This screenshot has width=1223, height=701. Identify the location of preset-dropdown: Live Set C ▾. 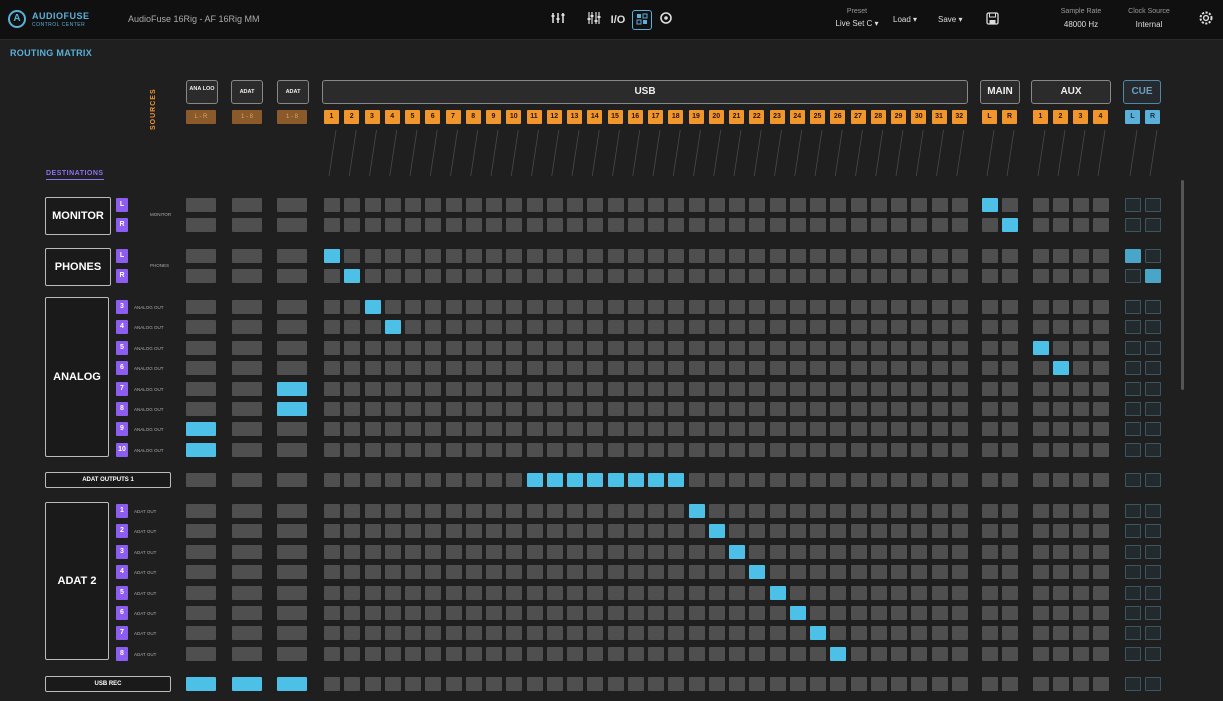
(857, 23).